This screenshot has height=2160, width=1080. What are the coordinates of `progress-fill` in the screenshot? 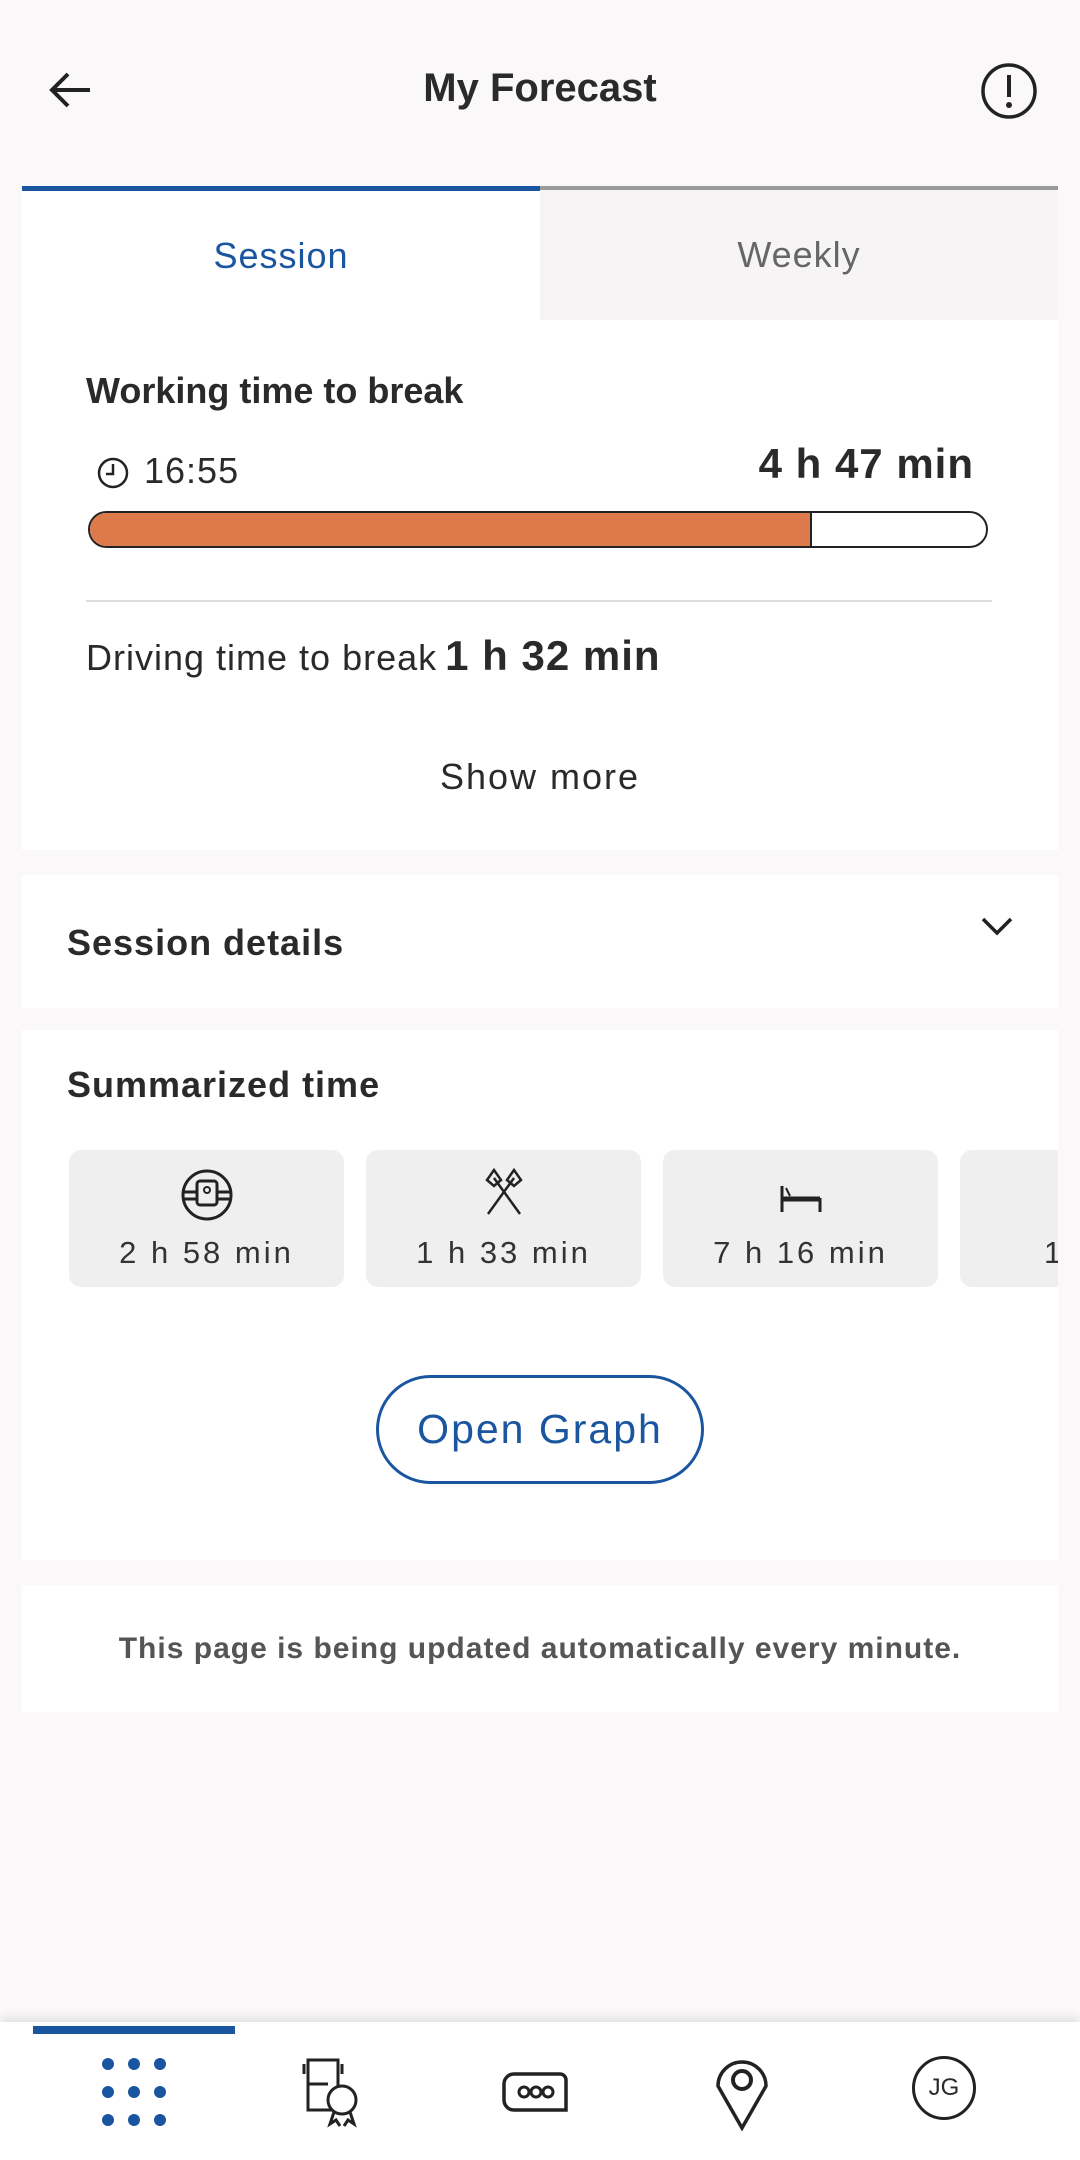 It's located at (451, 529).